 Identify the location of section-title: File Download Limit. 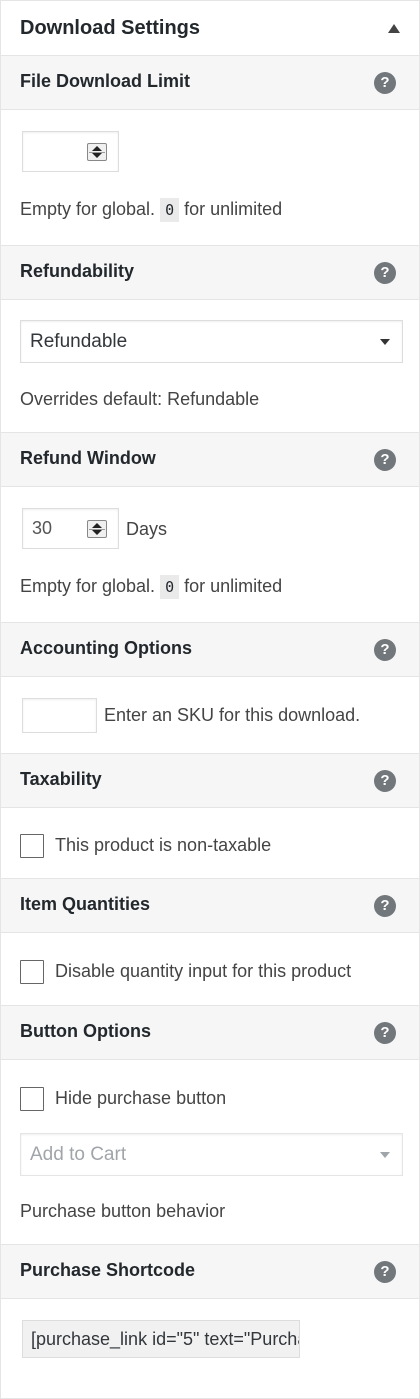
(105, 81).